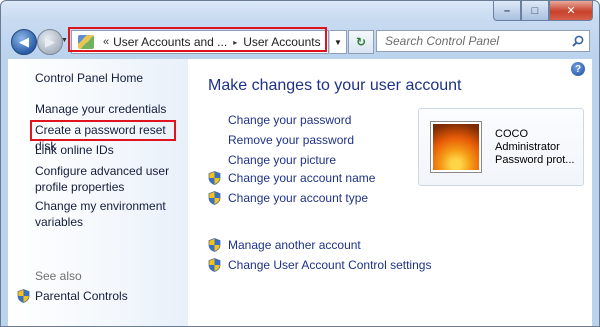  I want to click on close-button: ✕, so click(571, 11).